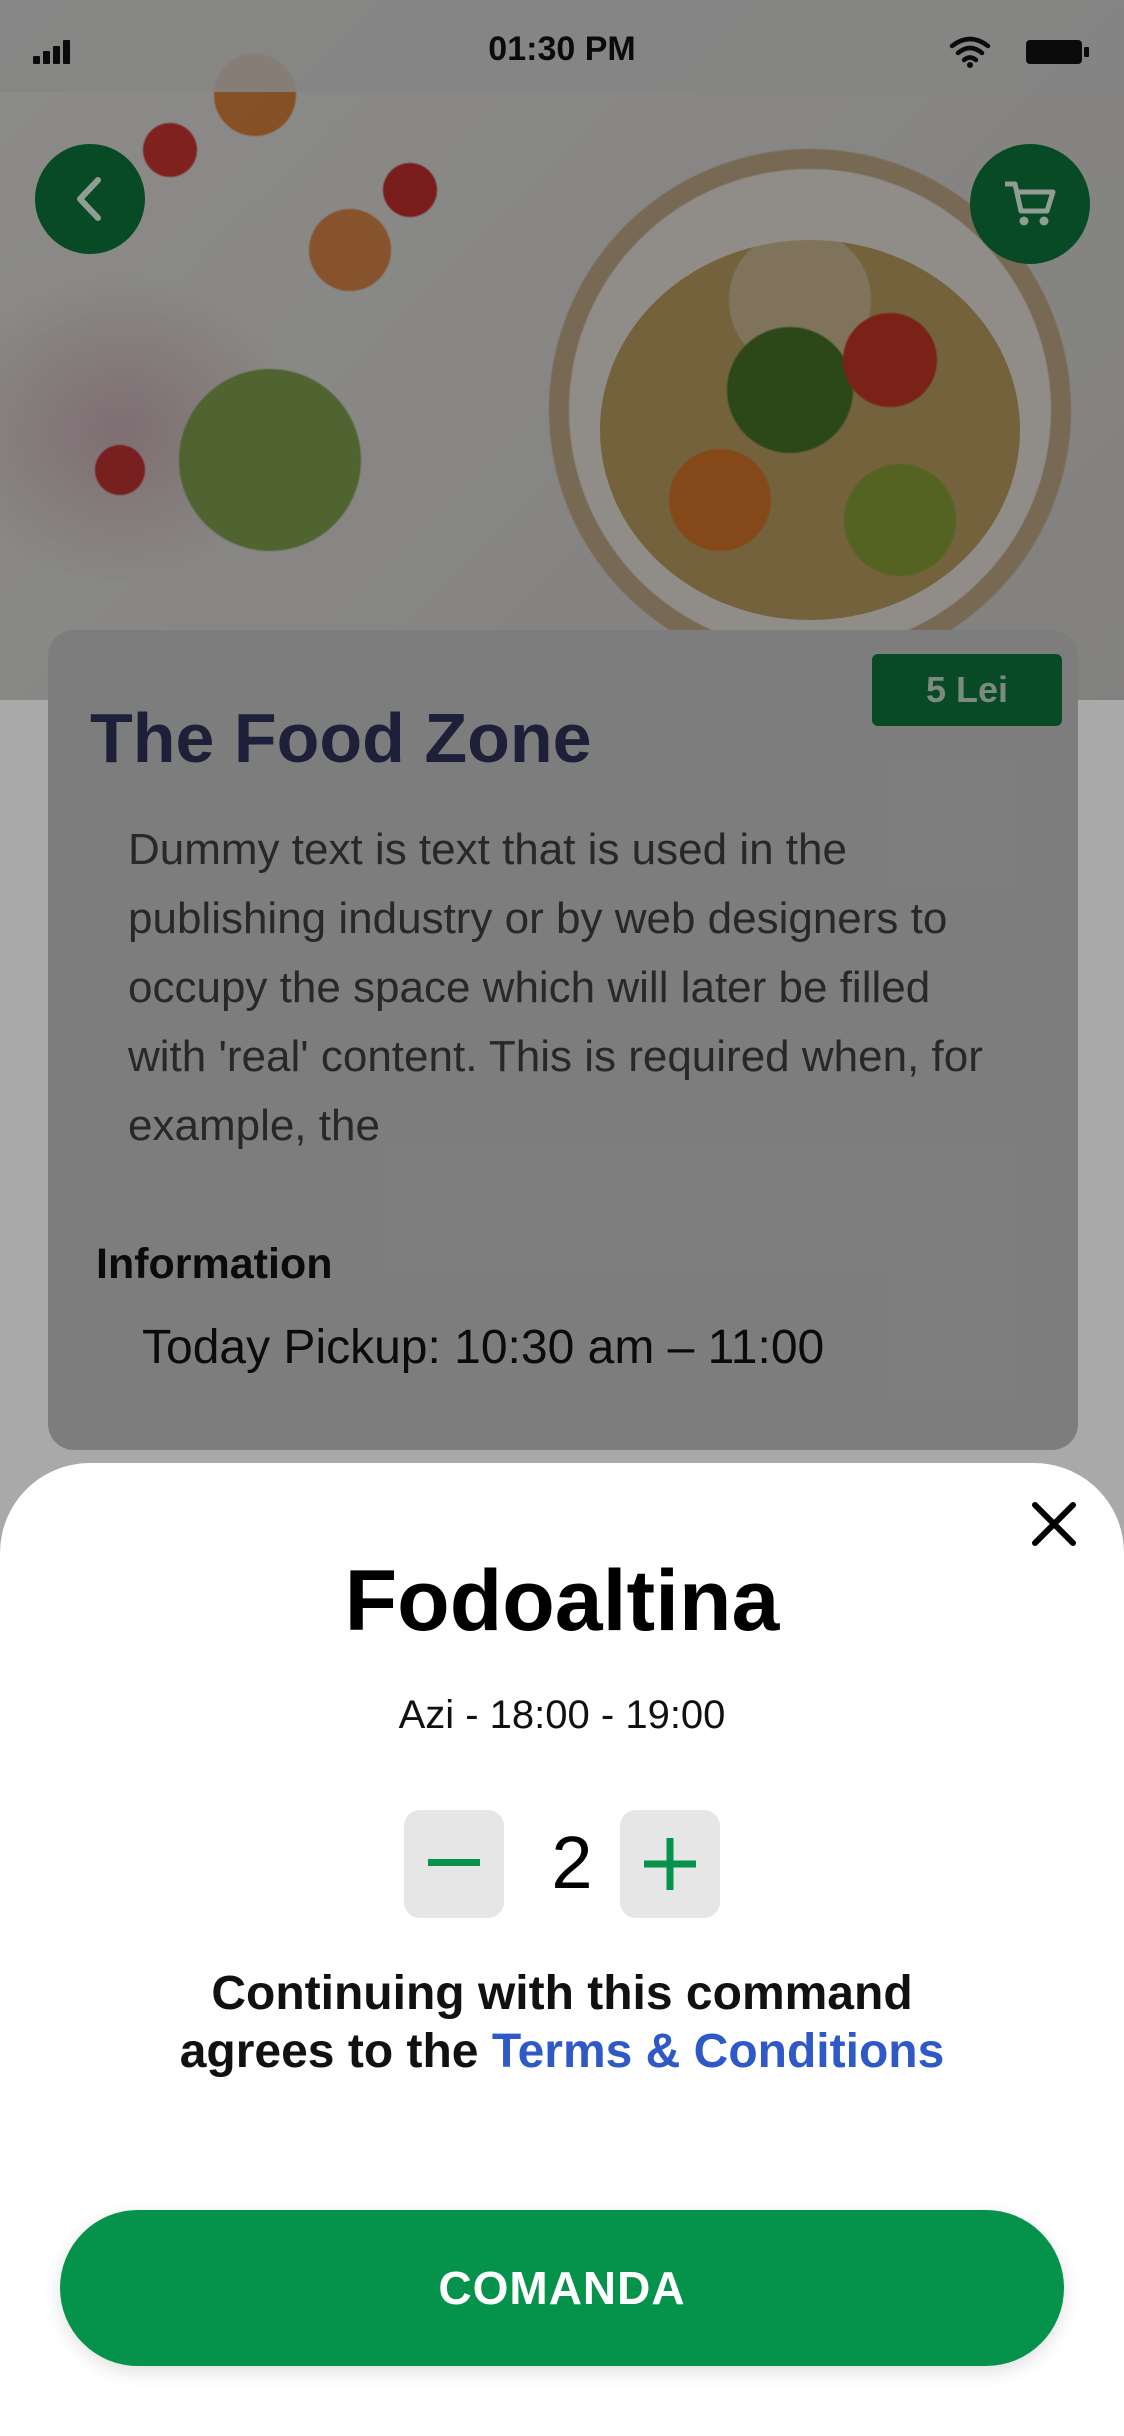  I want to click on increase-quantity-button, so click(670, 1864).